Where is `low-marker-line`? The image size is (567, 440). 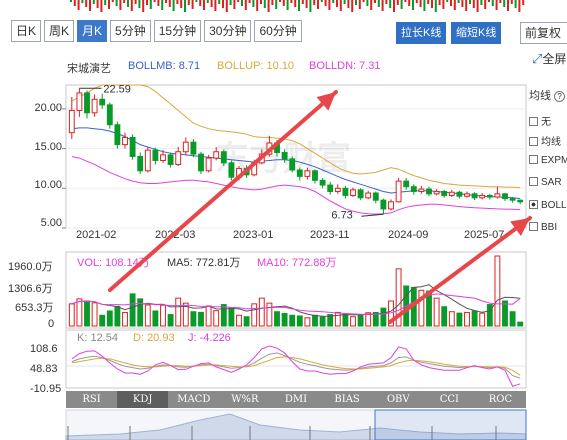 low-marker-line is located at coordinates (372, 215).